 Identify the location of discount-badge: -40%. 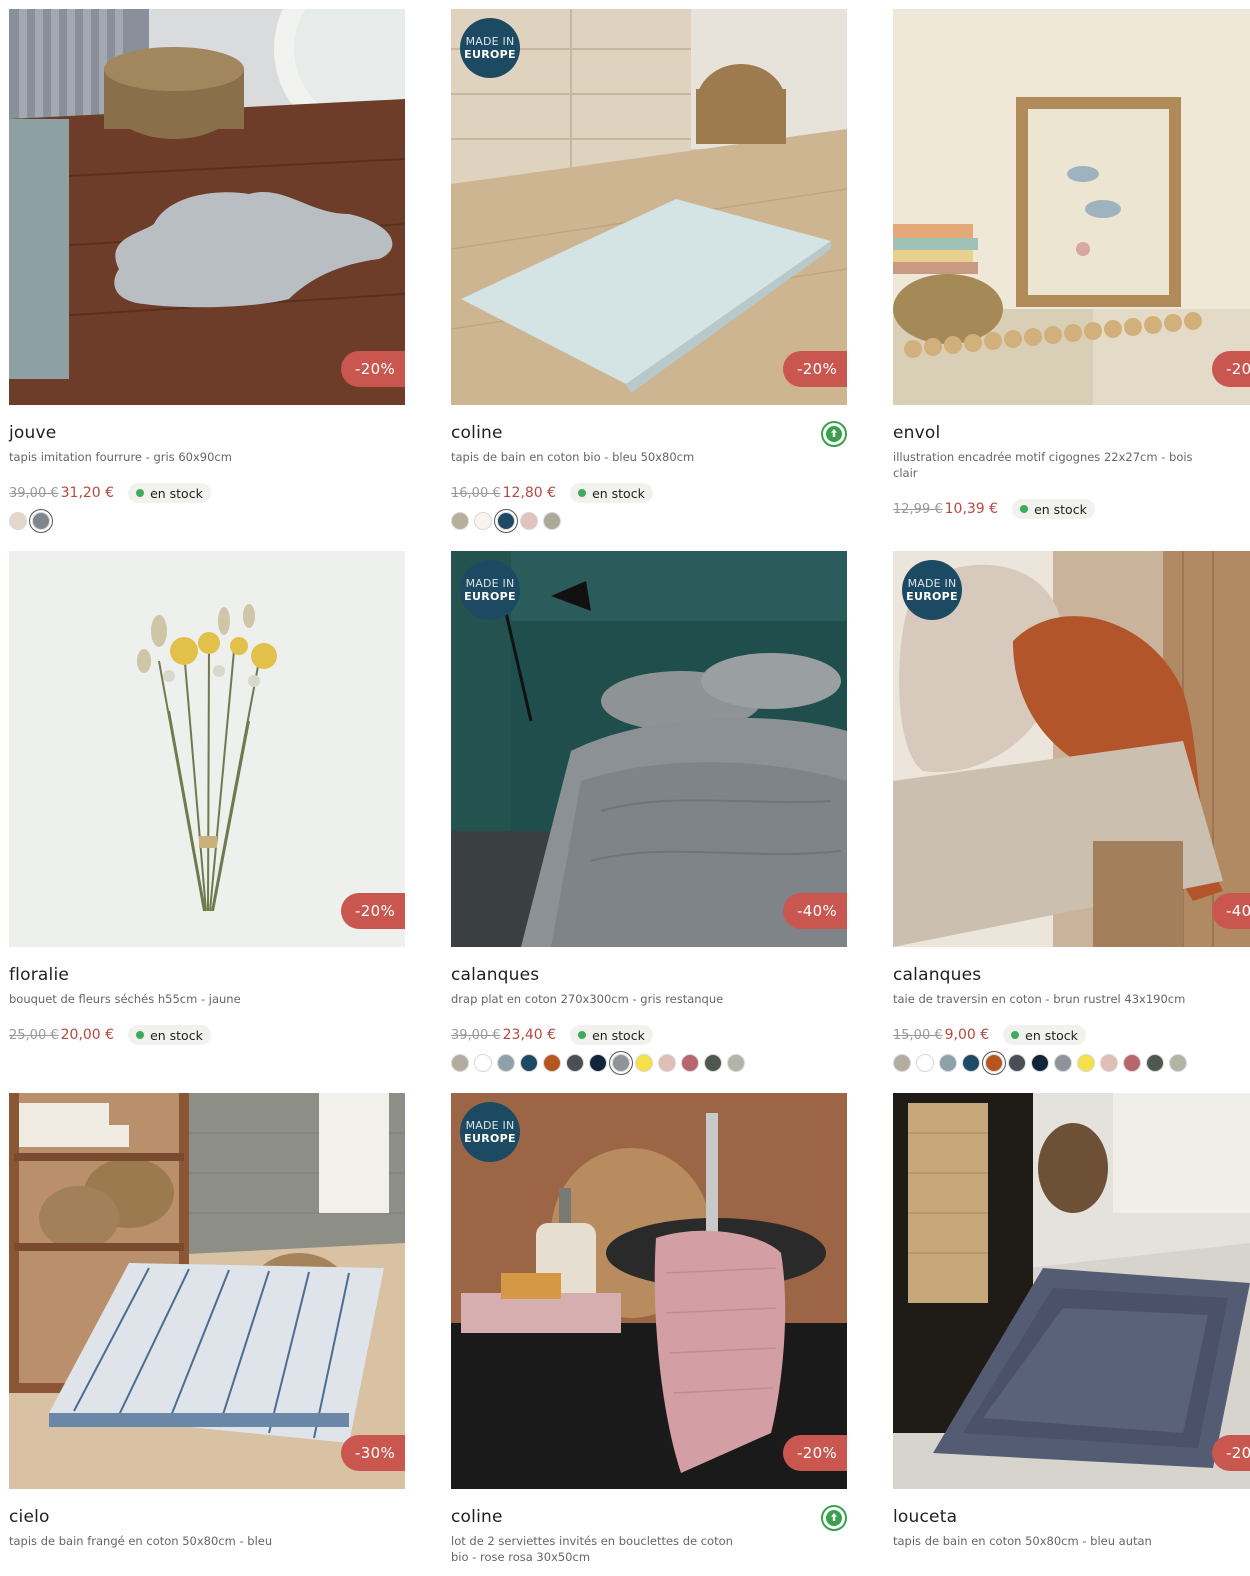
(815, 911).